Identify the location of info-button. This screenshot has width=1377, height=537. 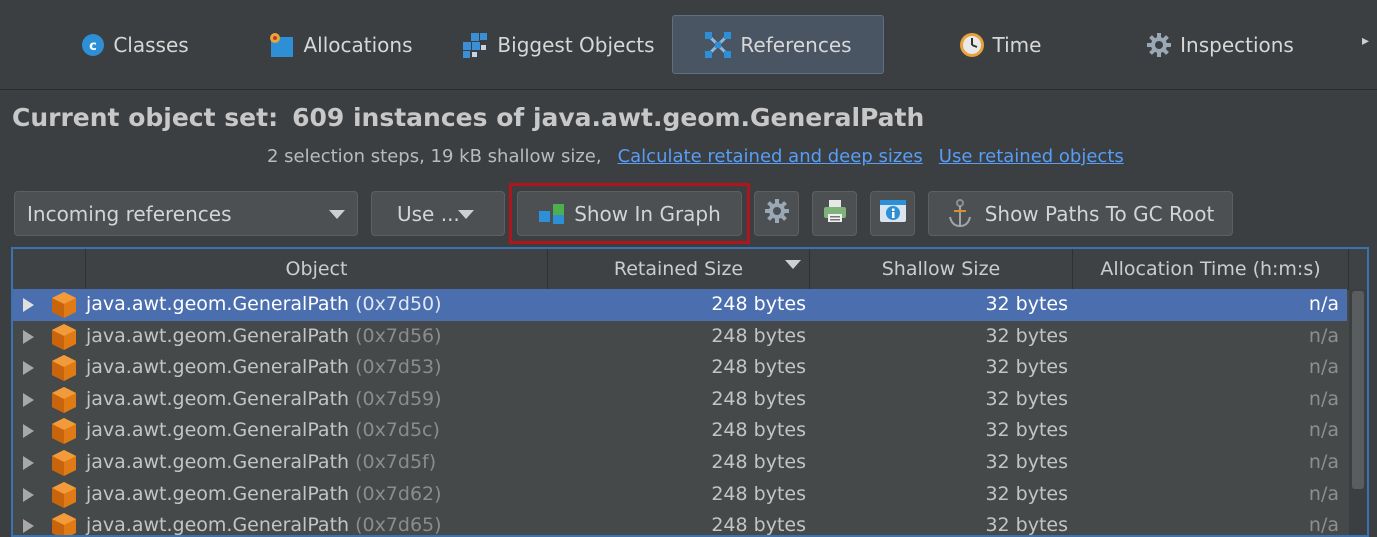
(892, 213).